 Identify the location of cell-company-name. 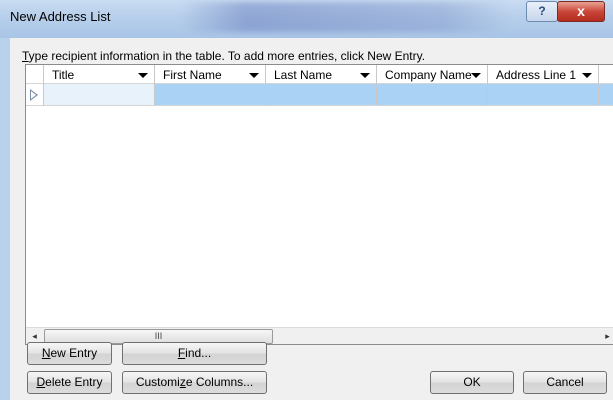
(432, 95).